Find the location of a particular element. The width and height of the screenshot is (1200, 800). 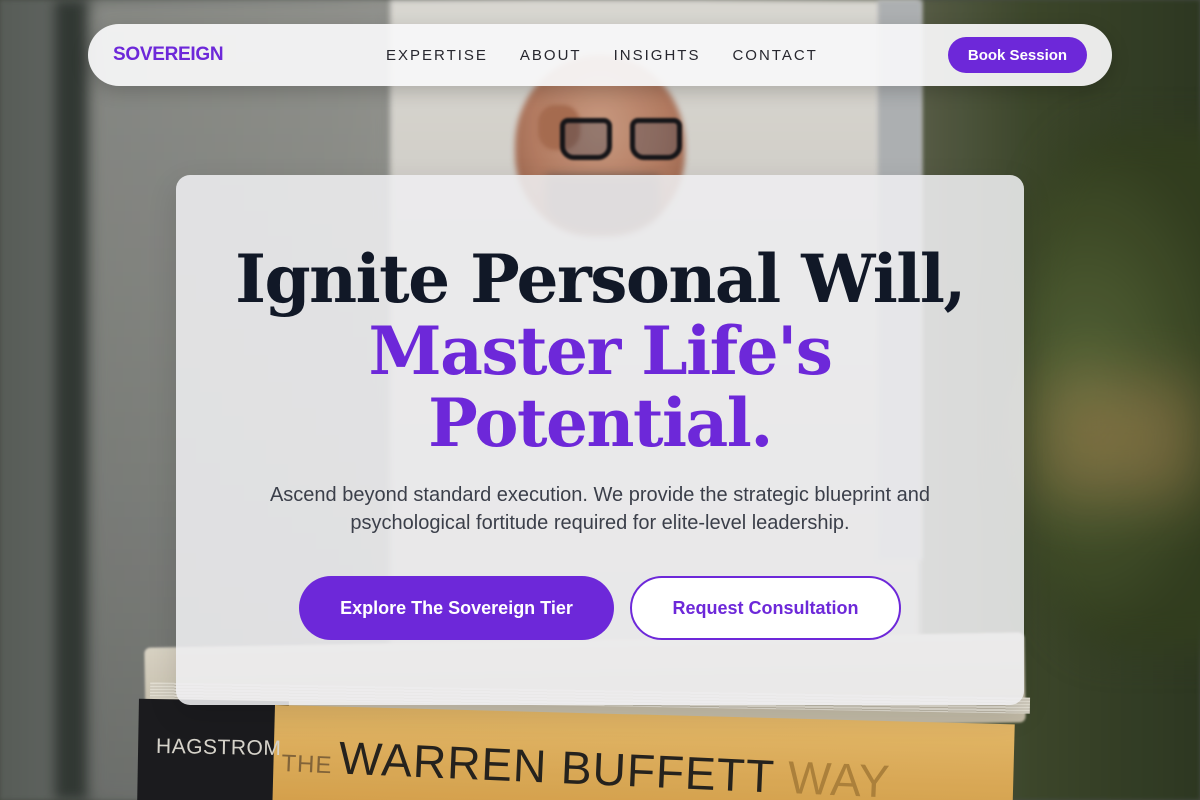

hero-headline-line2: Master Life's is located at coordinates (600, 351).